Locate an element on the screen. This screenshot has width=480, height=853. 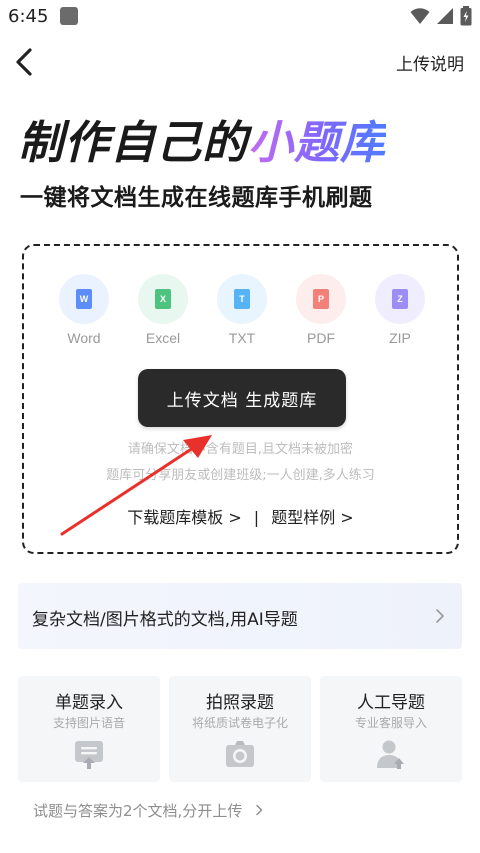
signal-icon is located at coordinates (445, 16).